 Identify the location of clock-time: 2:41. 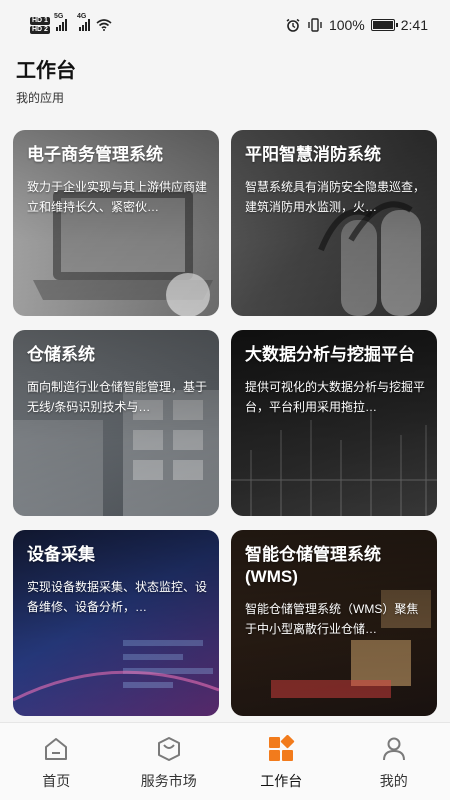
(414, 25).